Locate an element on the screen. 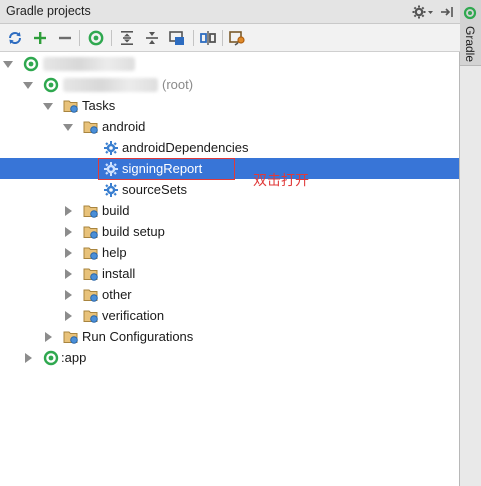 Image resolution: width=481 pixels, height=486 pixels. gradle-execute-icon is located at coordinates (96, 38).